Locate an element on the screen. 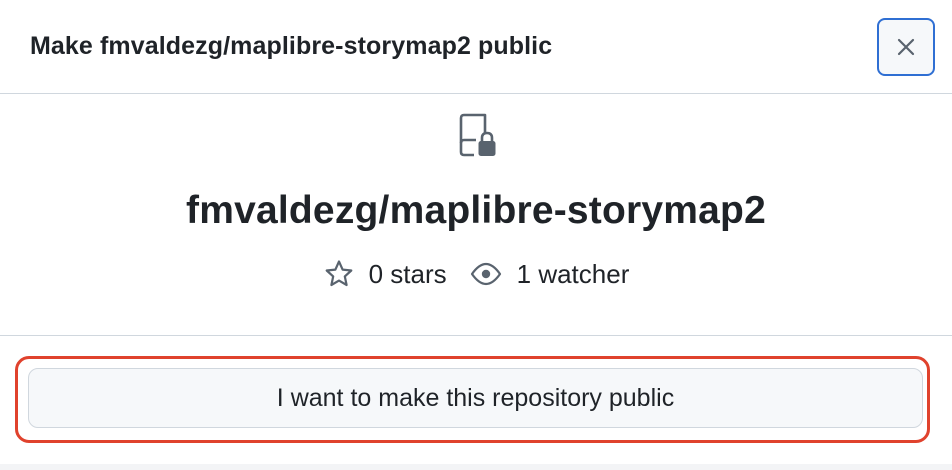  eye-icon is located at coordinates (485, 274).